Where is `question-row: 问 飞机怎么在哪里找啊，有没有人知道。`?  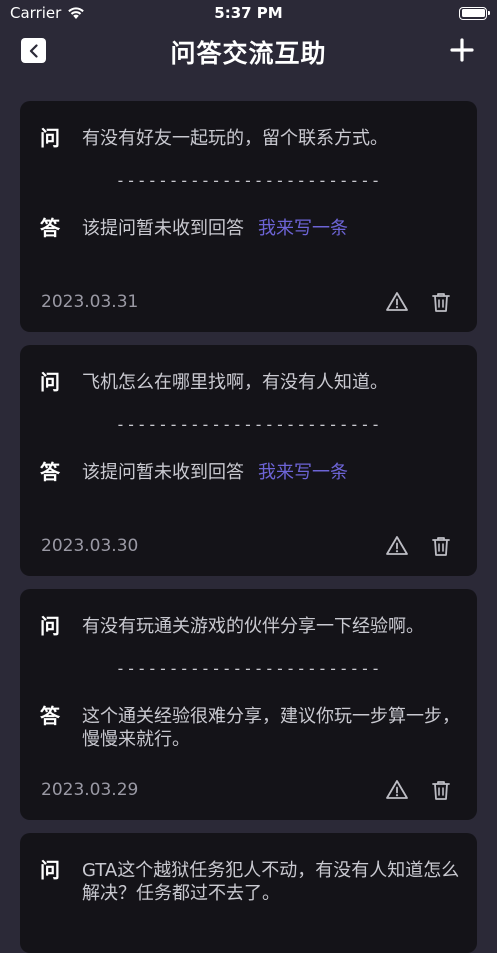 question-row: 问 飞机怎么在哪里找啊，有没有人知道。 is located at coordinates (251, 382).